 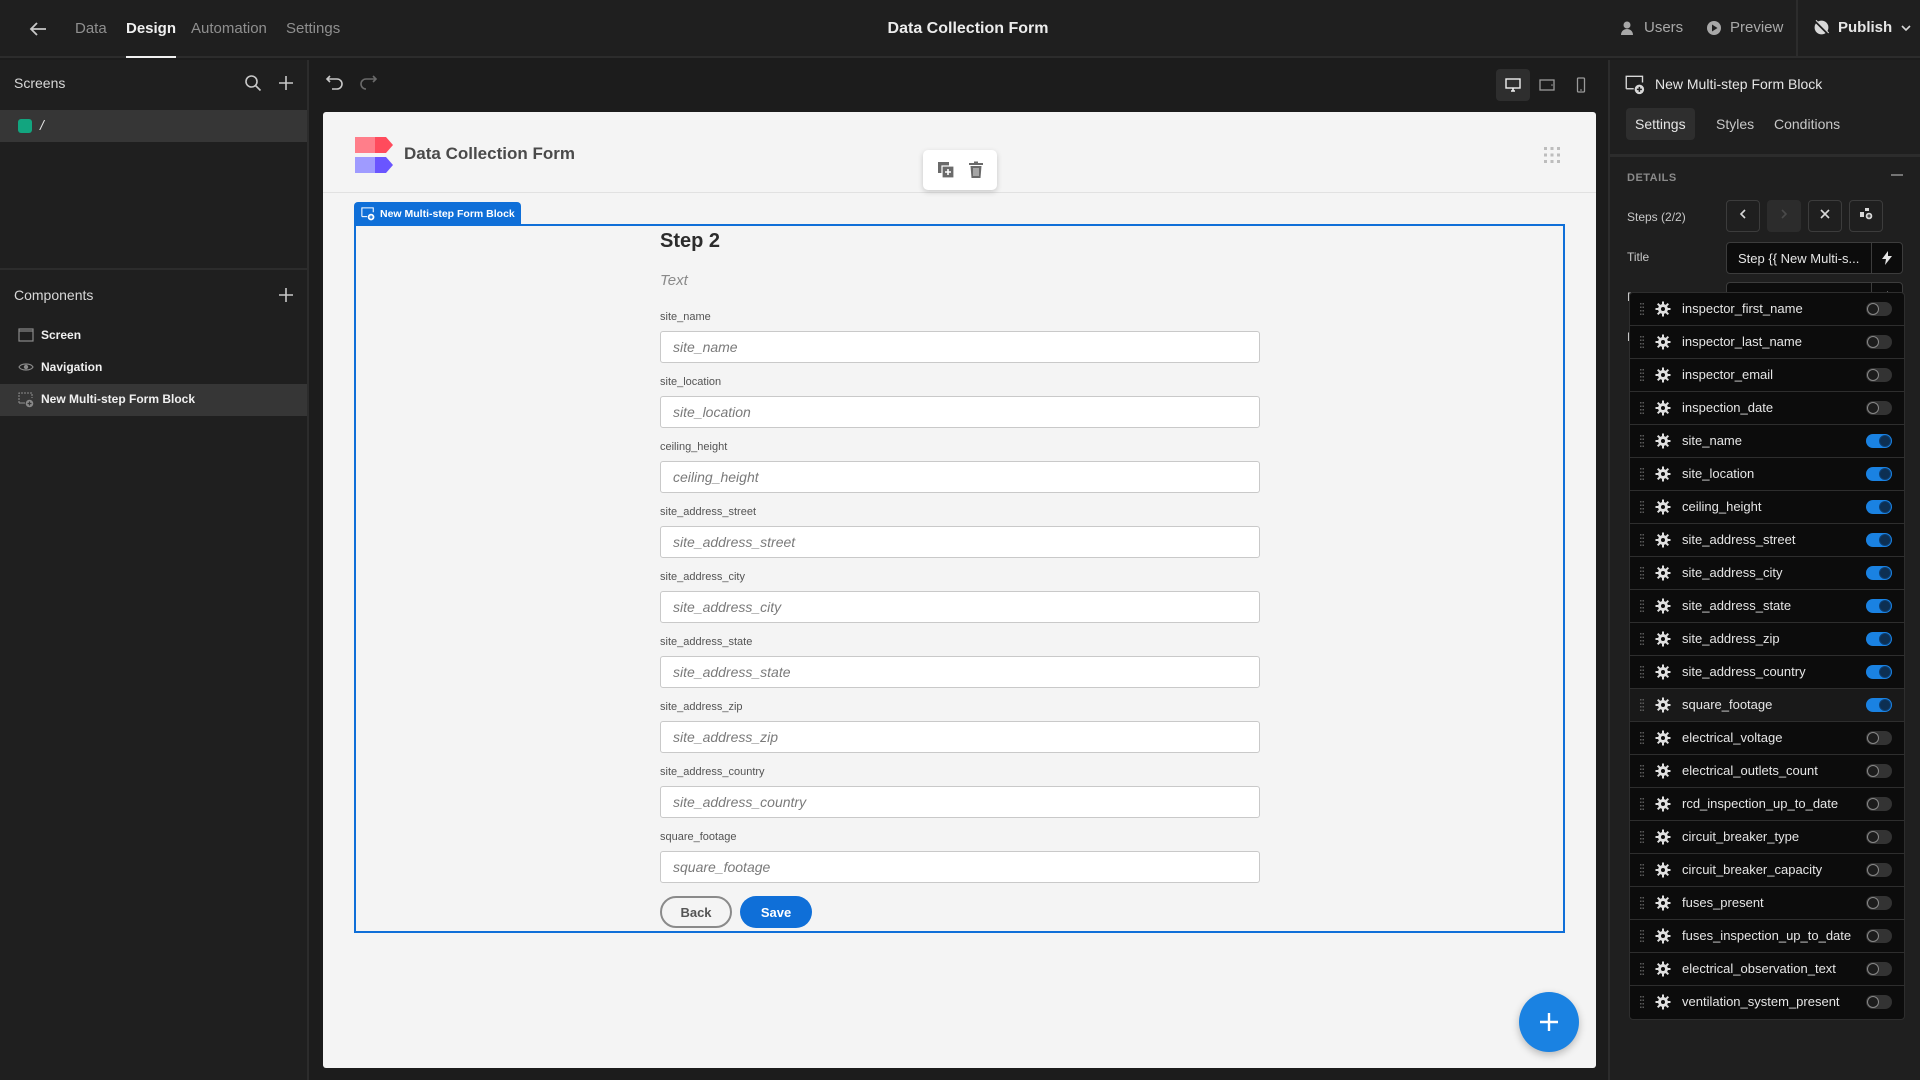 What do you see at coordinates (946, 170) in the screenshot?
I see `duplicate-icon` at bounding box center [946, 170].